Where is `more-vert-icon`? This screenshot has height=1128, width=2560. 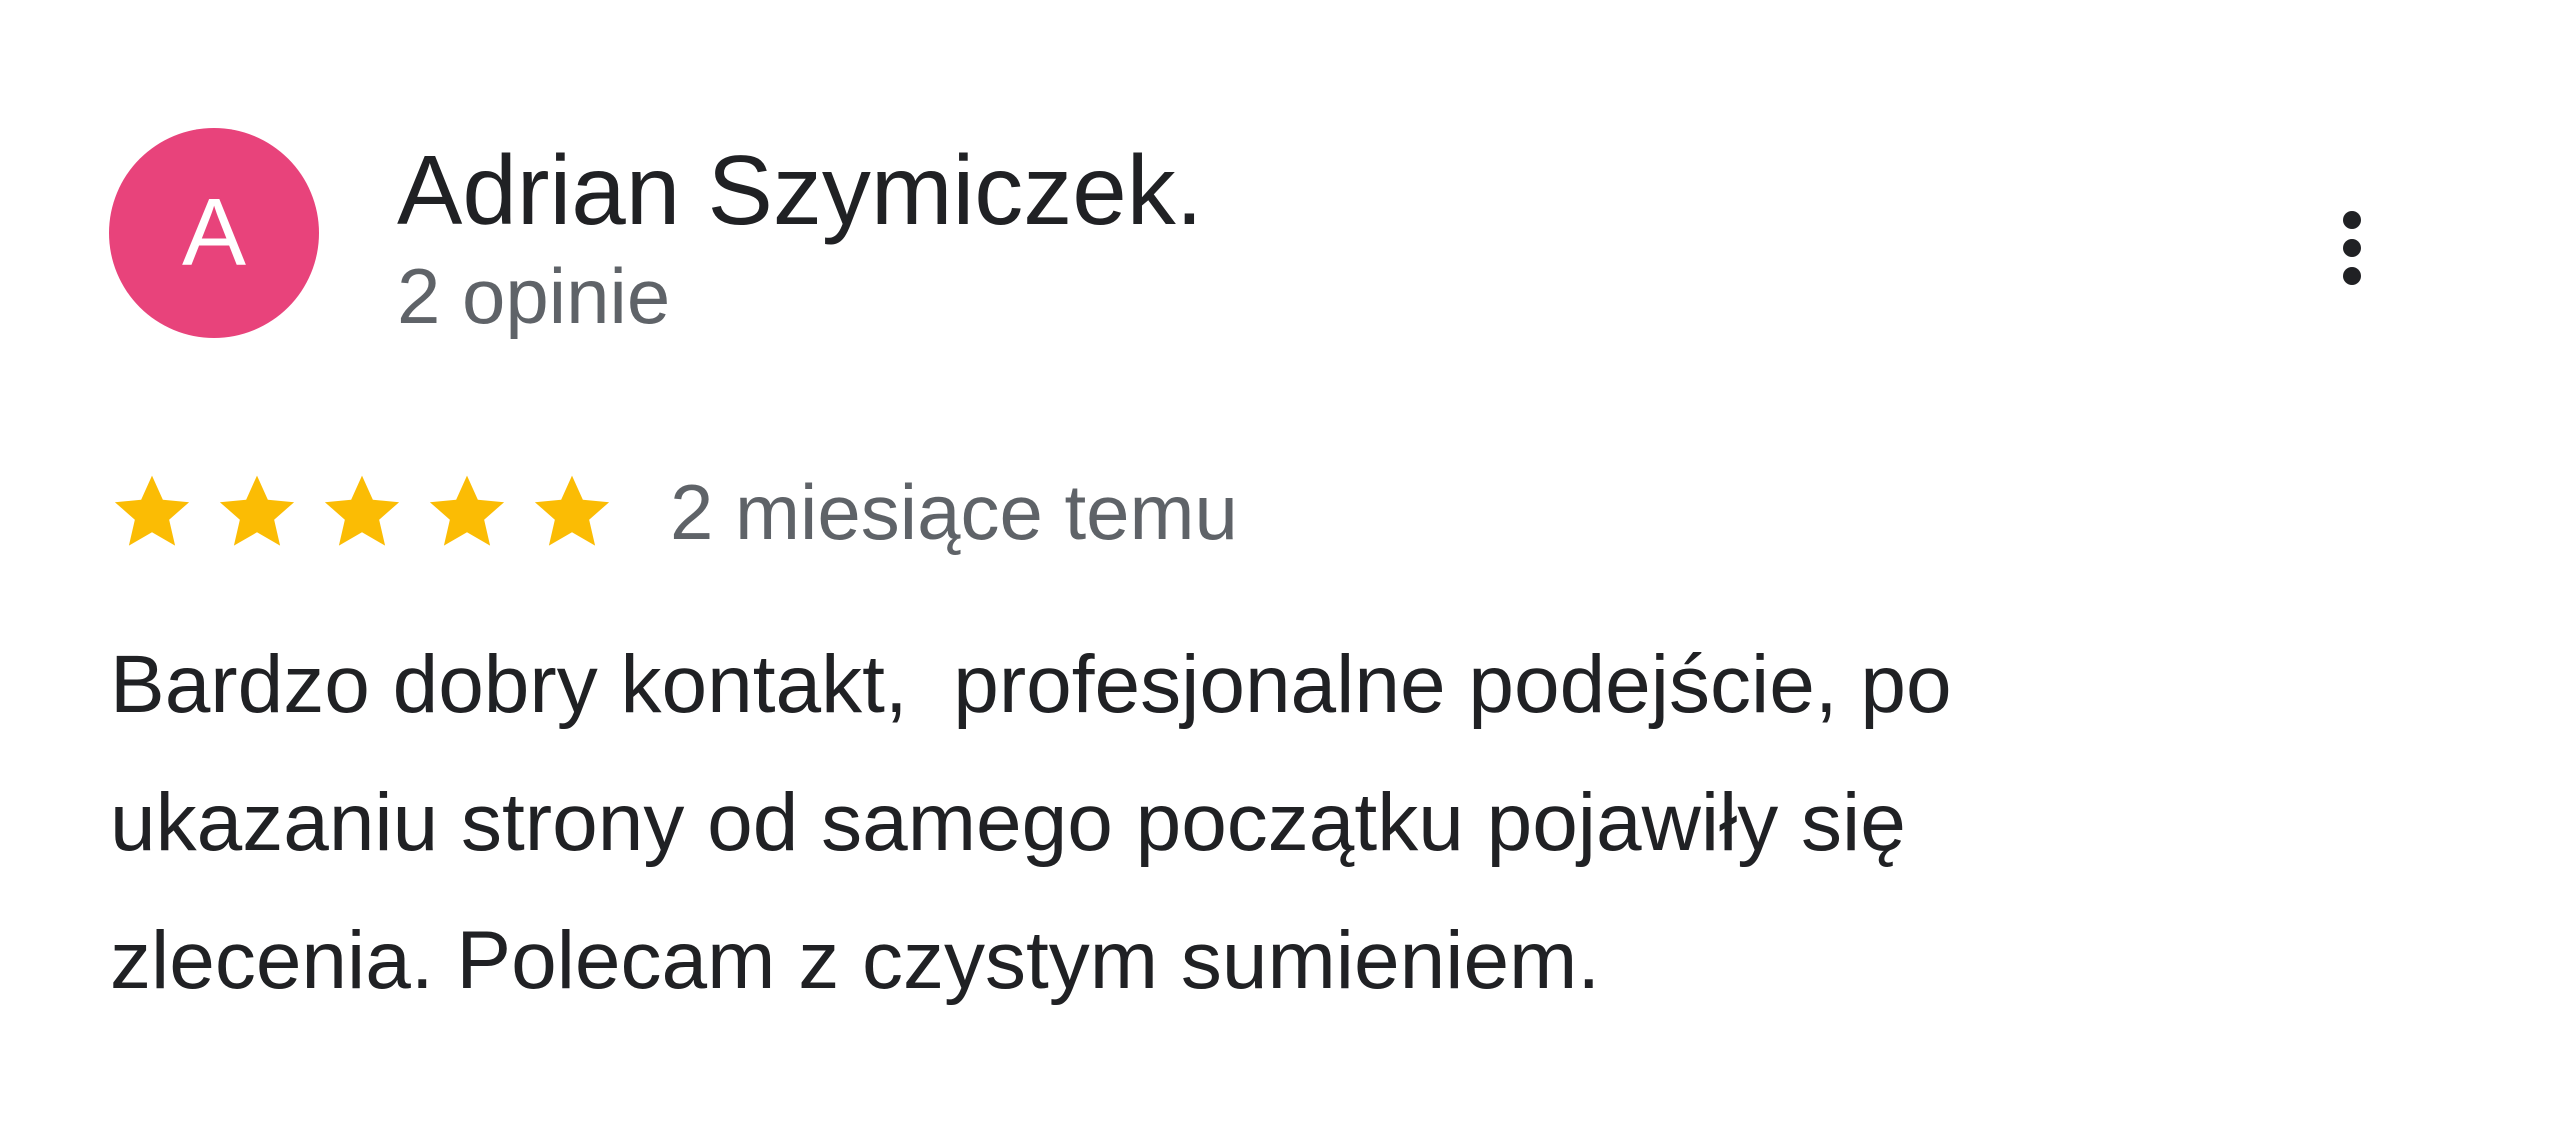
more-vert-icon is located at coordinates (2352, 220).